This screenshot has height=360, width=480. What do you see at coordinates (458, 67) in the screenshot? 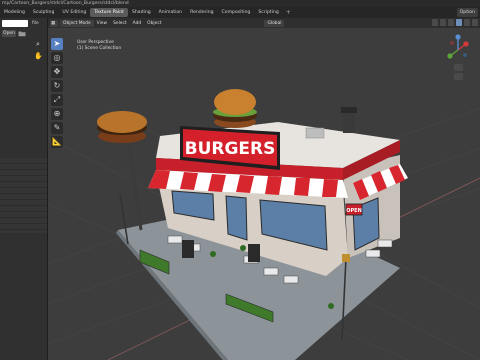
I see `zoom-view-button` at bounding box center [458, 67].